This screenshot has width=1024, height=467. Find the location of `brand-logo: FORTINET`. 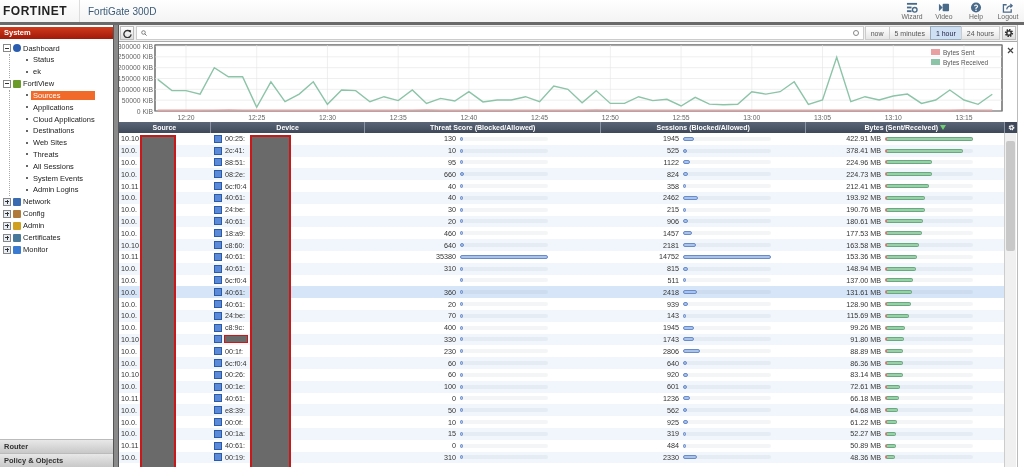

brand-logo: FORTINET is located at coordinates (40, 11).